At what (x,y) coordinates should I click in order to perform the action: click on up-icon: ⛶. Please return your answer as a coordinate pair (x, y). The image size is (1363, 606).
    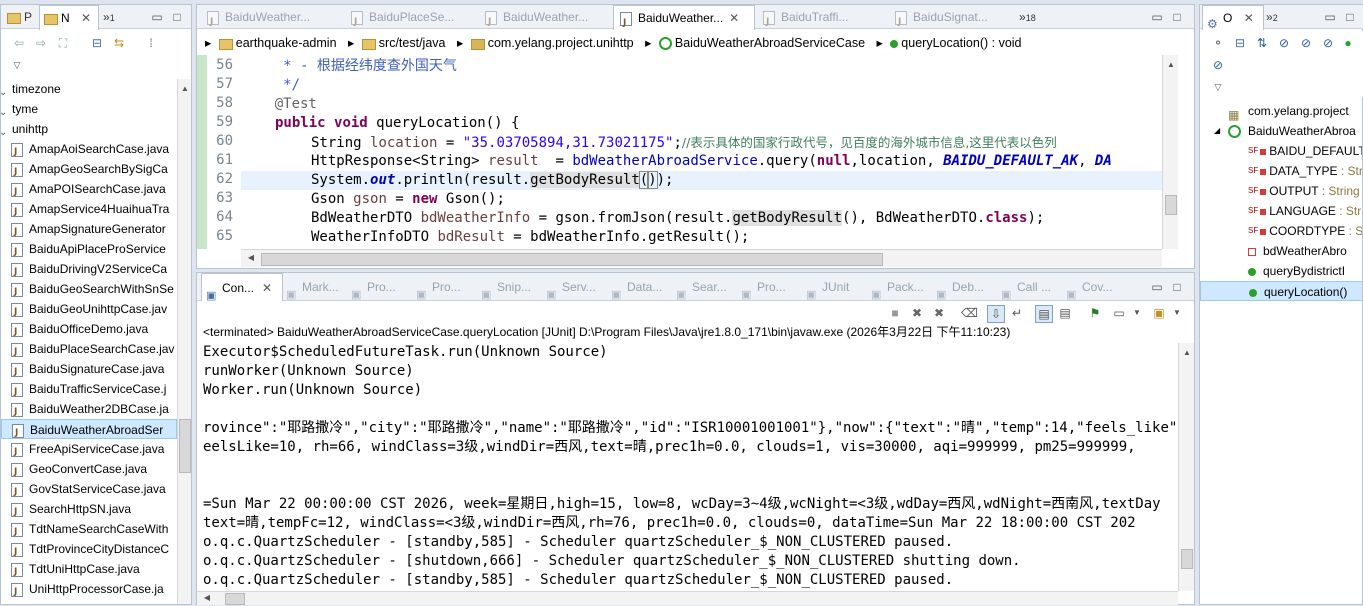
    Looking at the image, I should click on (63, 43).